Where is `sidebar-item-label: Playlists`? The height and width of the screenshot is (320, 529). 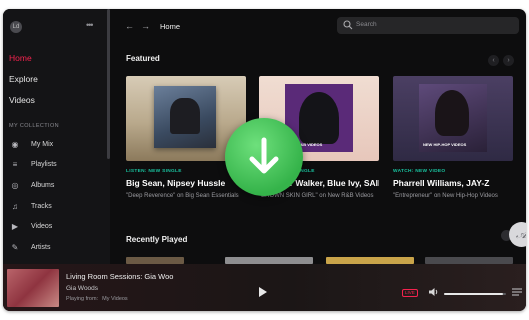
sidebar-item-label: Playlists is located at coordinates (44, 164).